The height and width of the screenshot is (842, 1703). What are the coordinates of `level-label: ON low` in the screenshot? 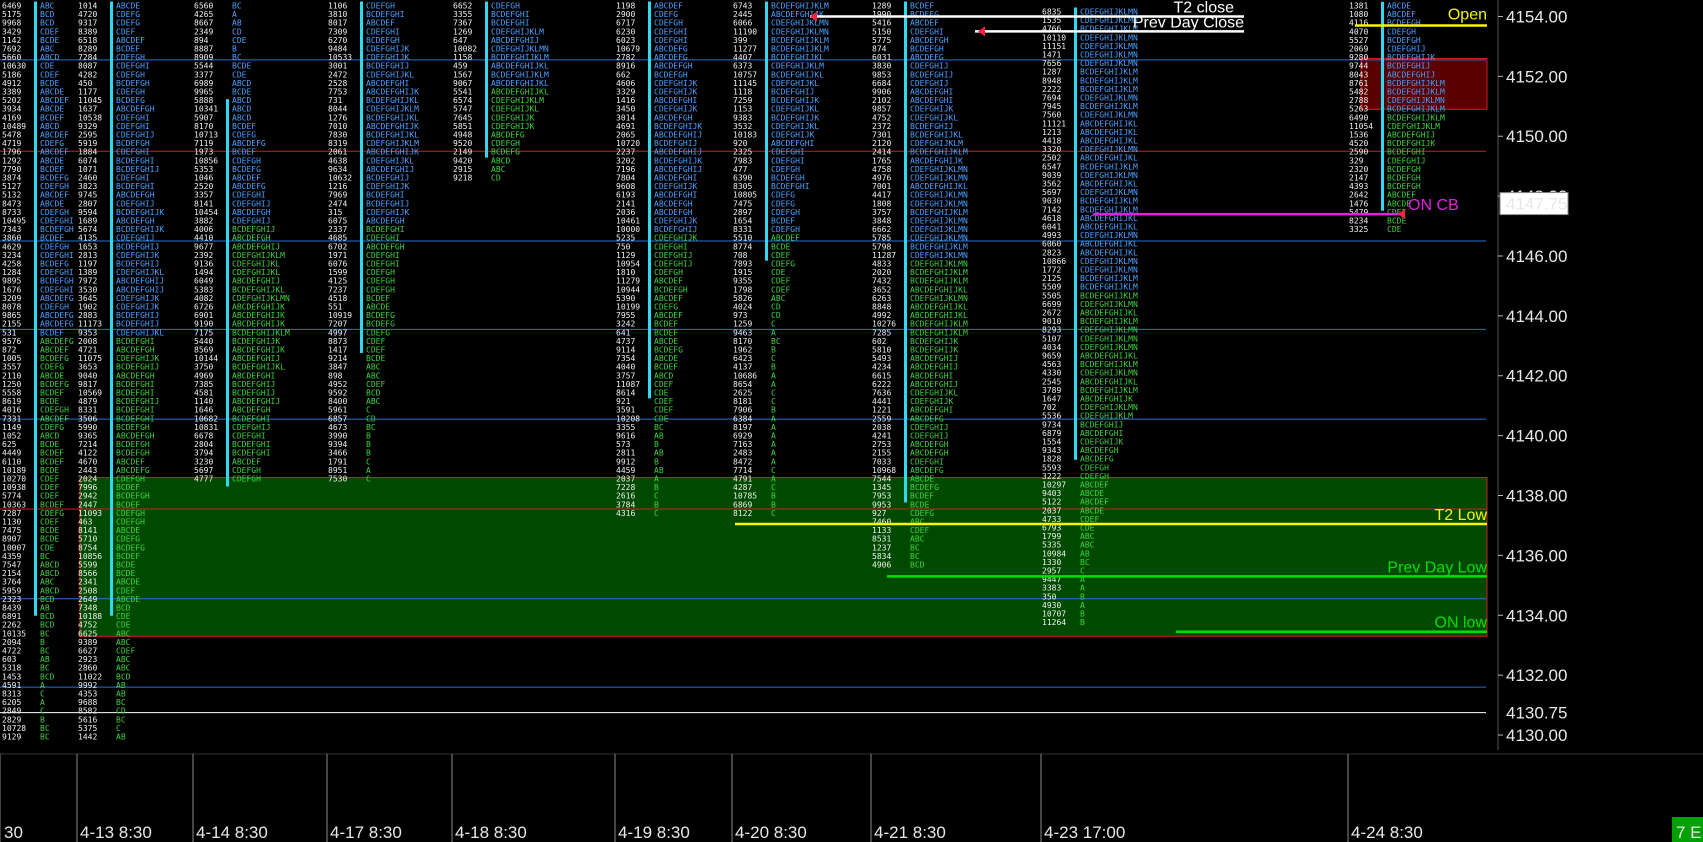 It's located at (1461, 623).